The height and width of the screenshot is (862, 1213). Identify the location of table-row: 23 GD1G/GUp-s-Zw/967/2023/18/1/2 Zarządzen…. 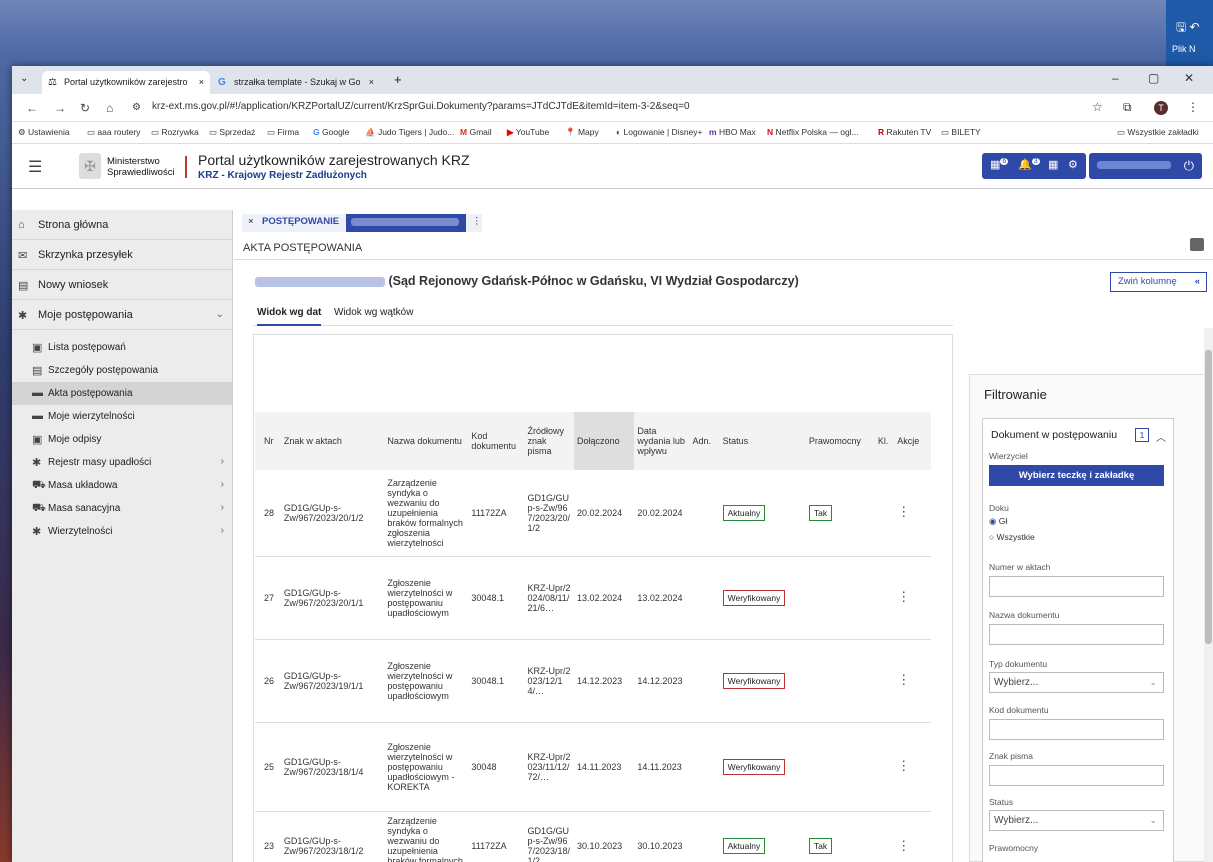
(593, 836).